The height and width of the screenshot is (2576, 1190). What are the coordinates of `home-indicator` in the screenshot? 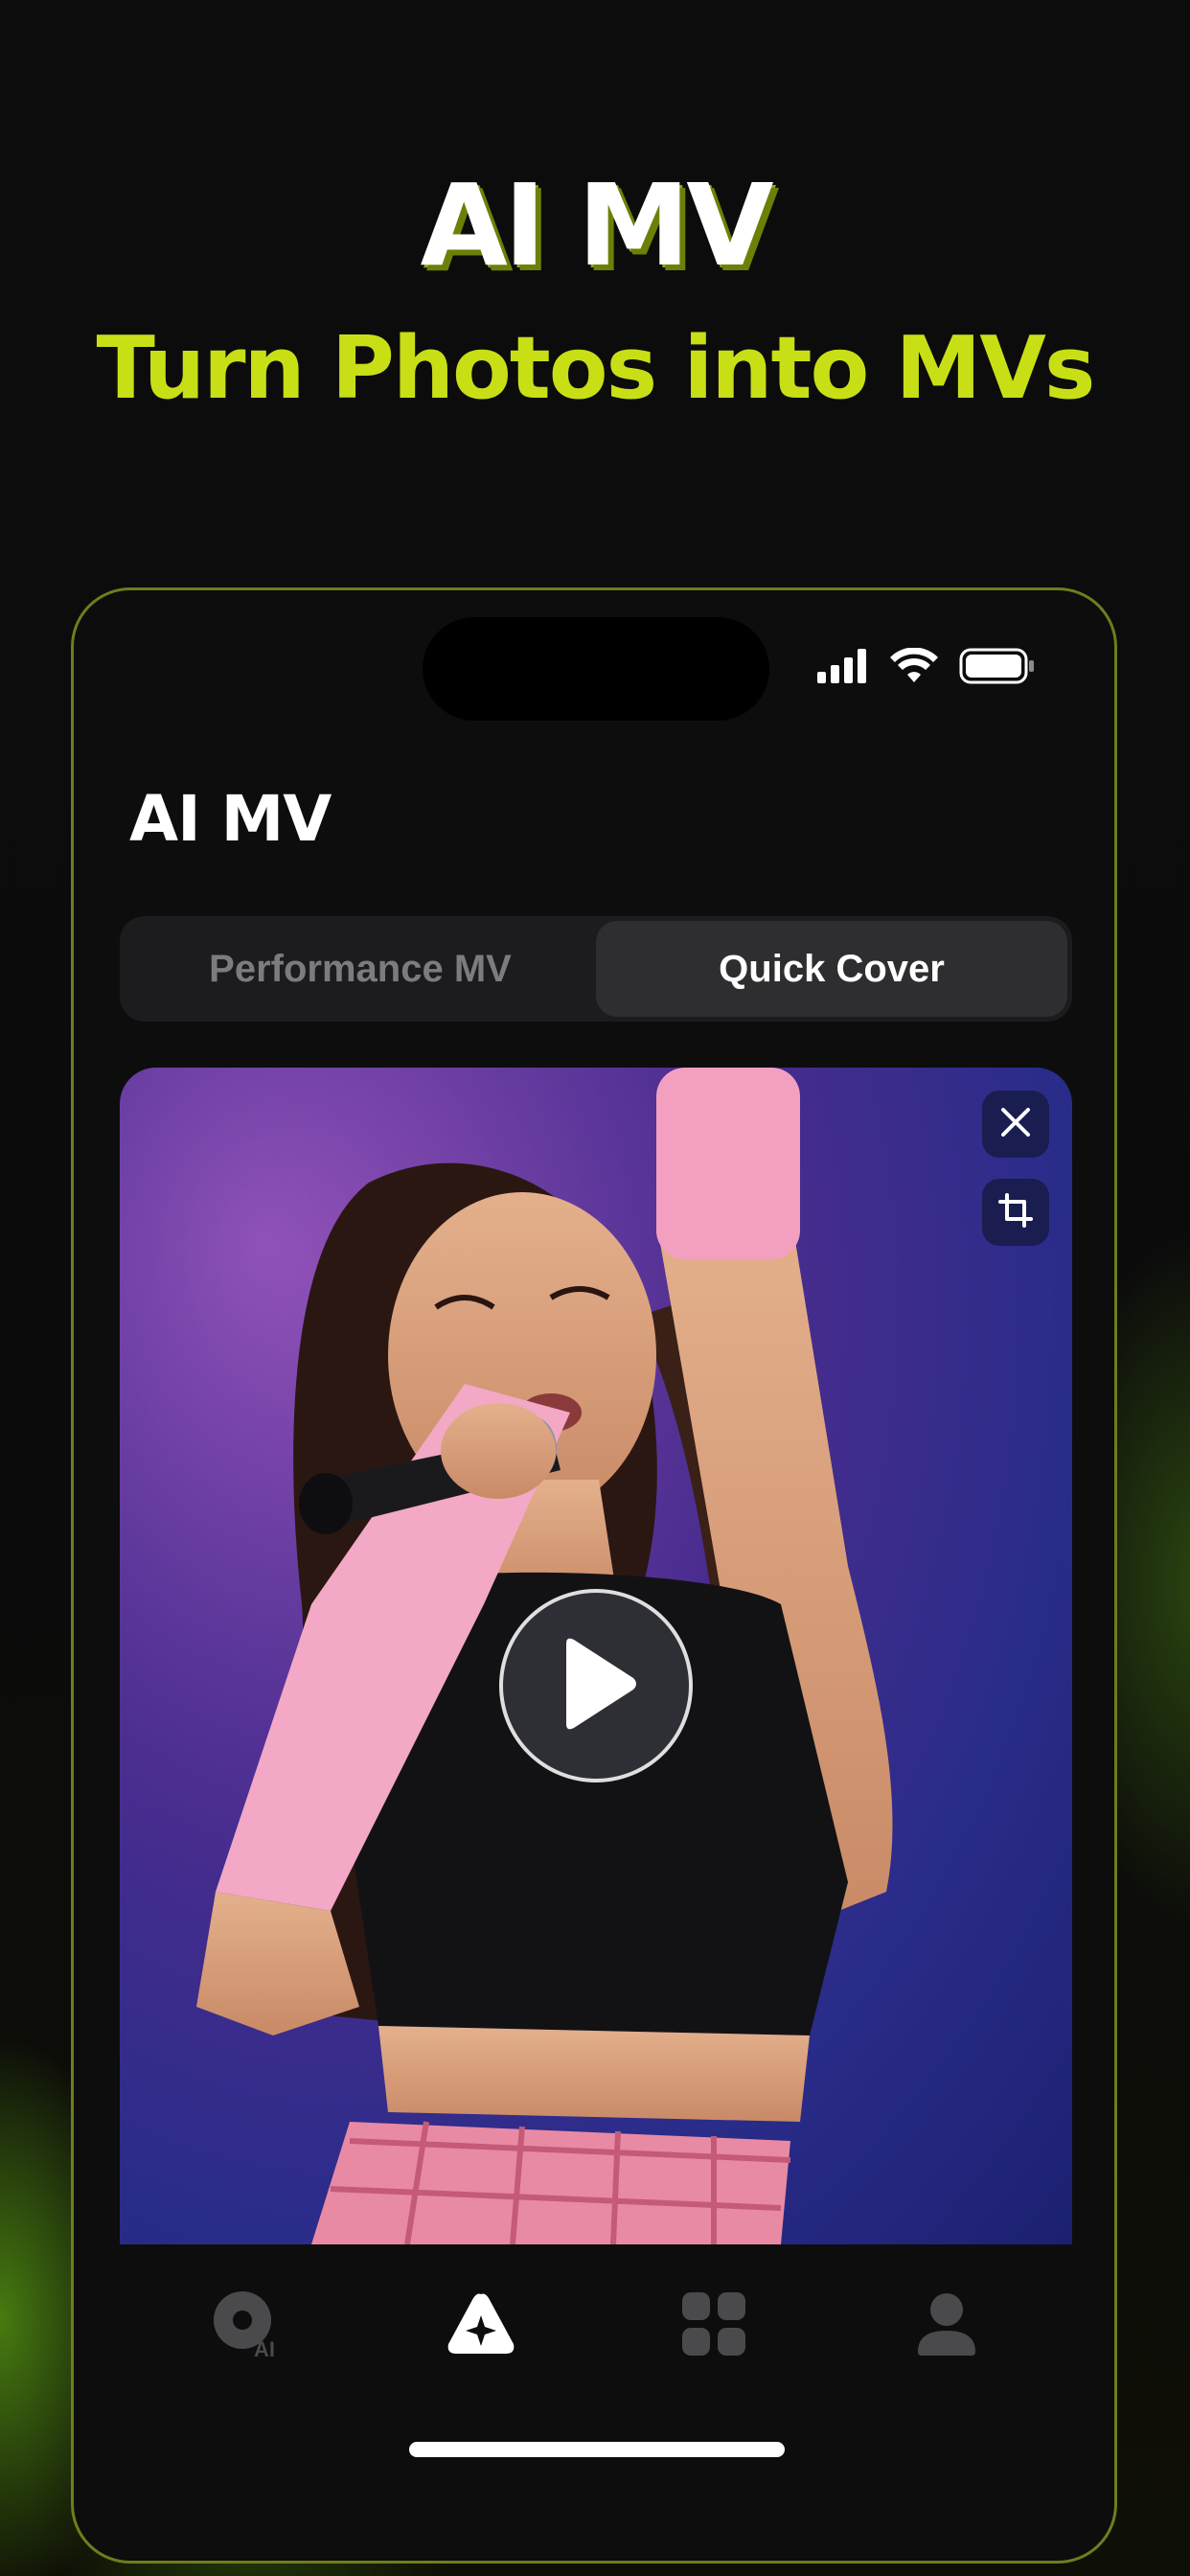 It's located at (597, 2449).